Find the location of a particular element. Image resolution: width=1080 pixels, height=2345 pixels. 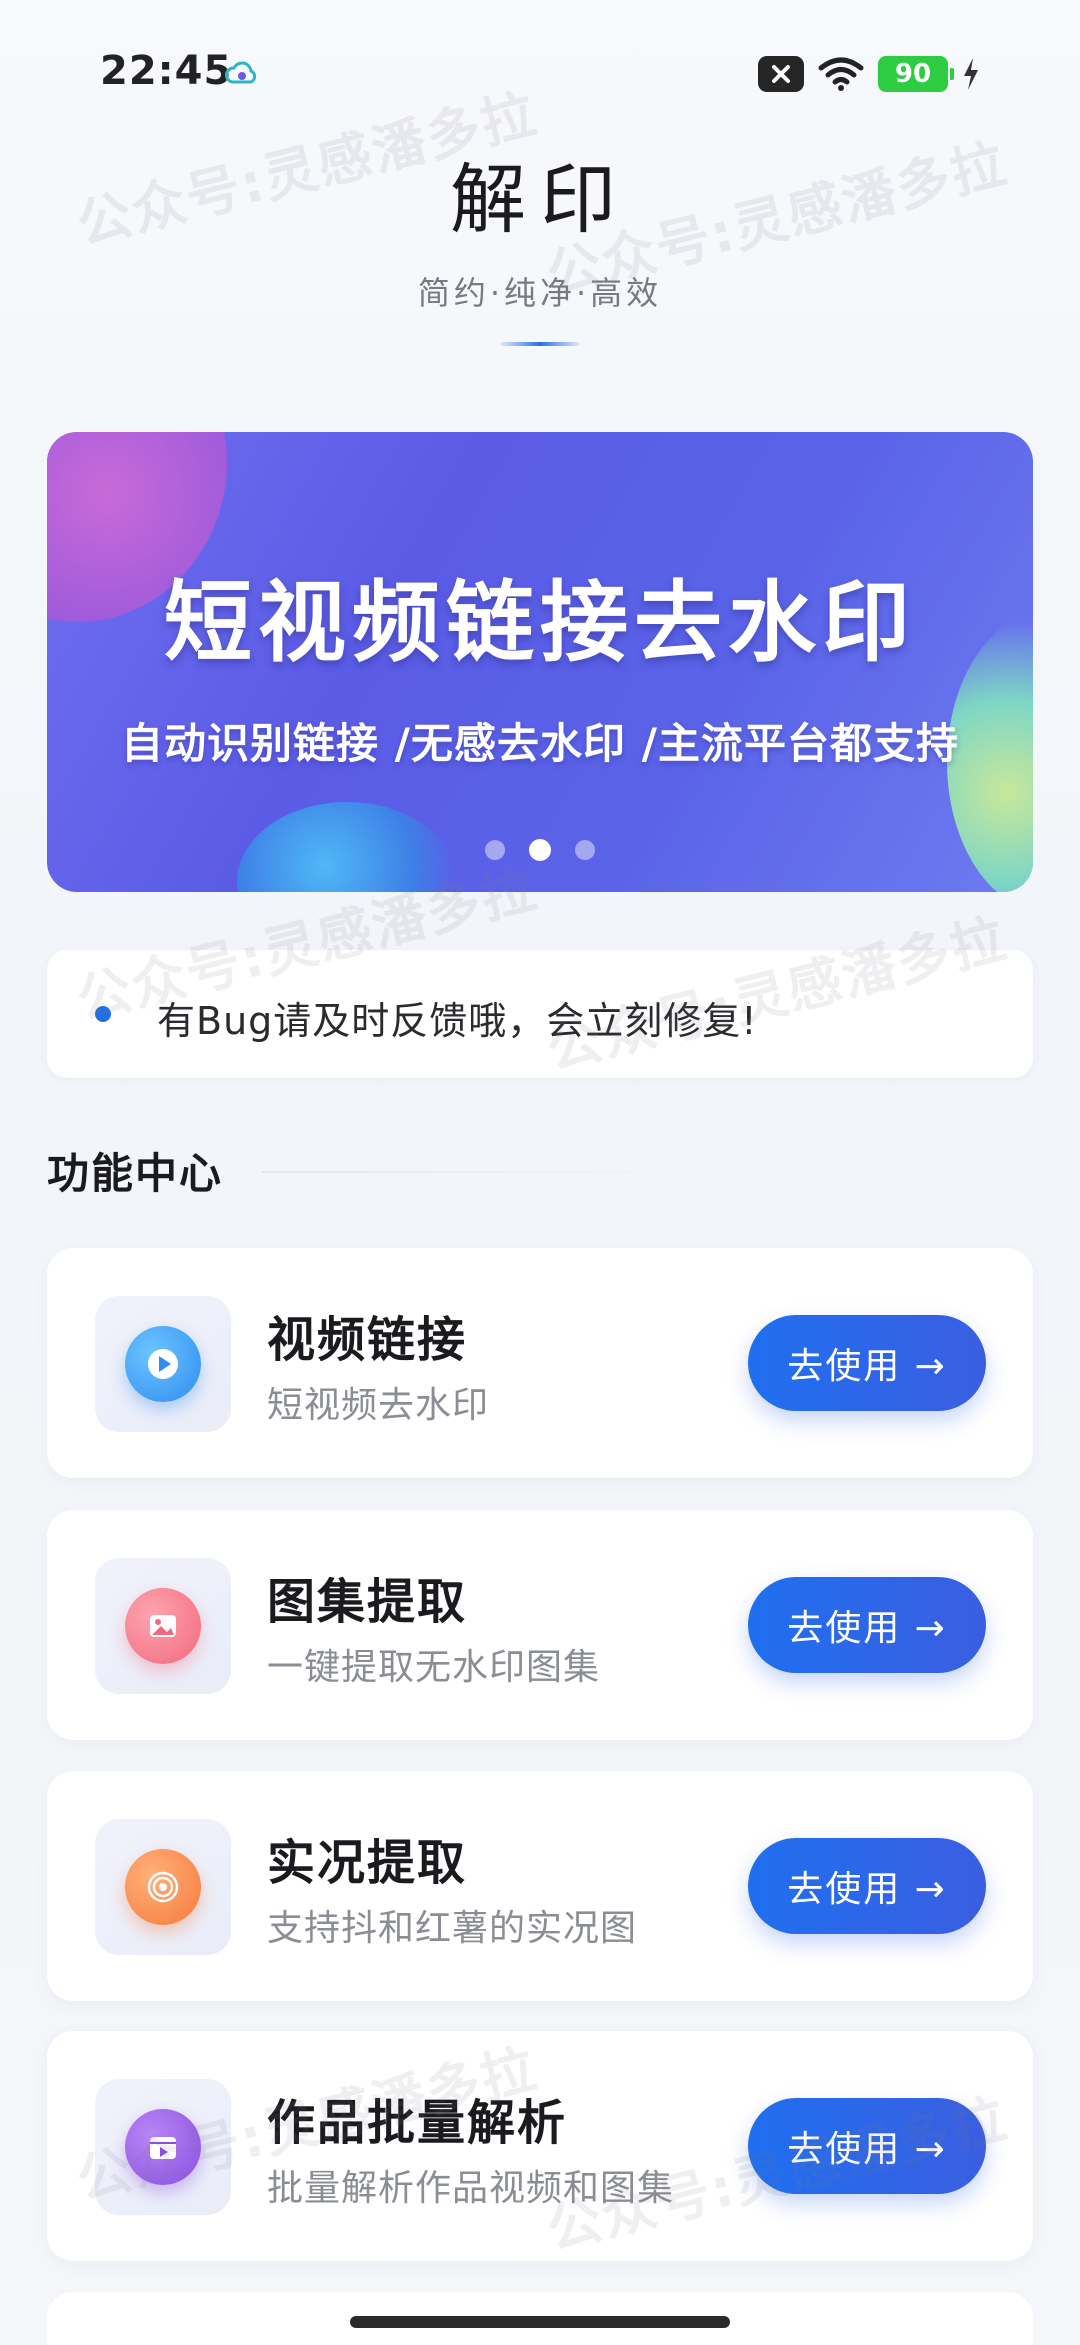

use-button-video-link: 去使用 → is located at coordinates (867, 1363).